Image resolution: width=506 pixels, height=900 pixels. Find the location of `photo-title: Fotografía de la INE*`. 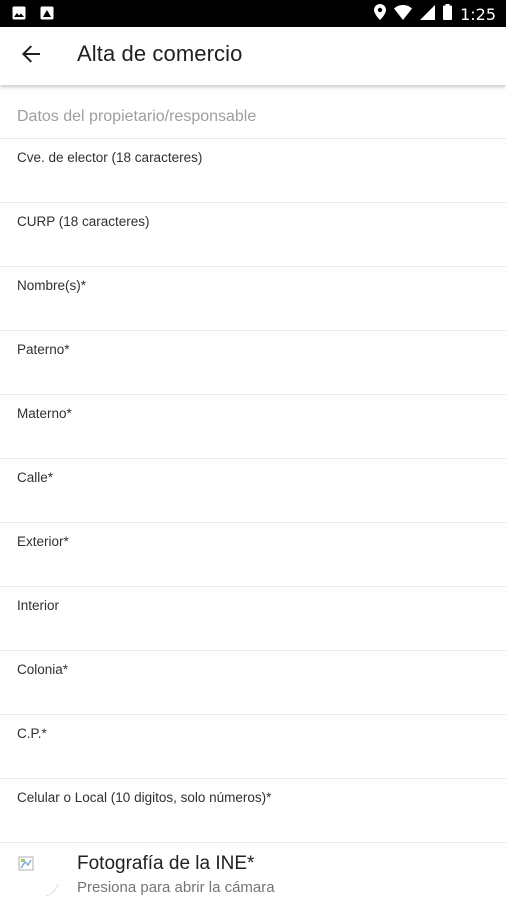

photo-title: Fotografía de la INE* is located at coordinates (166, 863).